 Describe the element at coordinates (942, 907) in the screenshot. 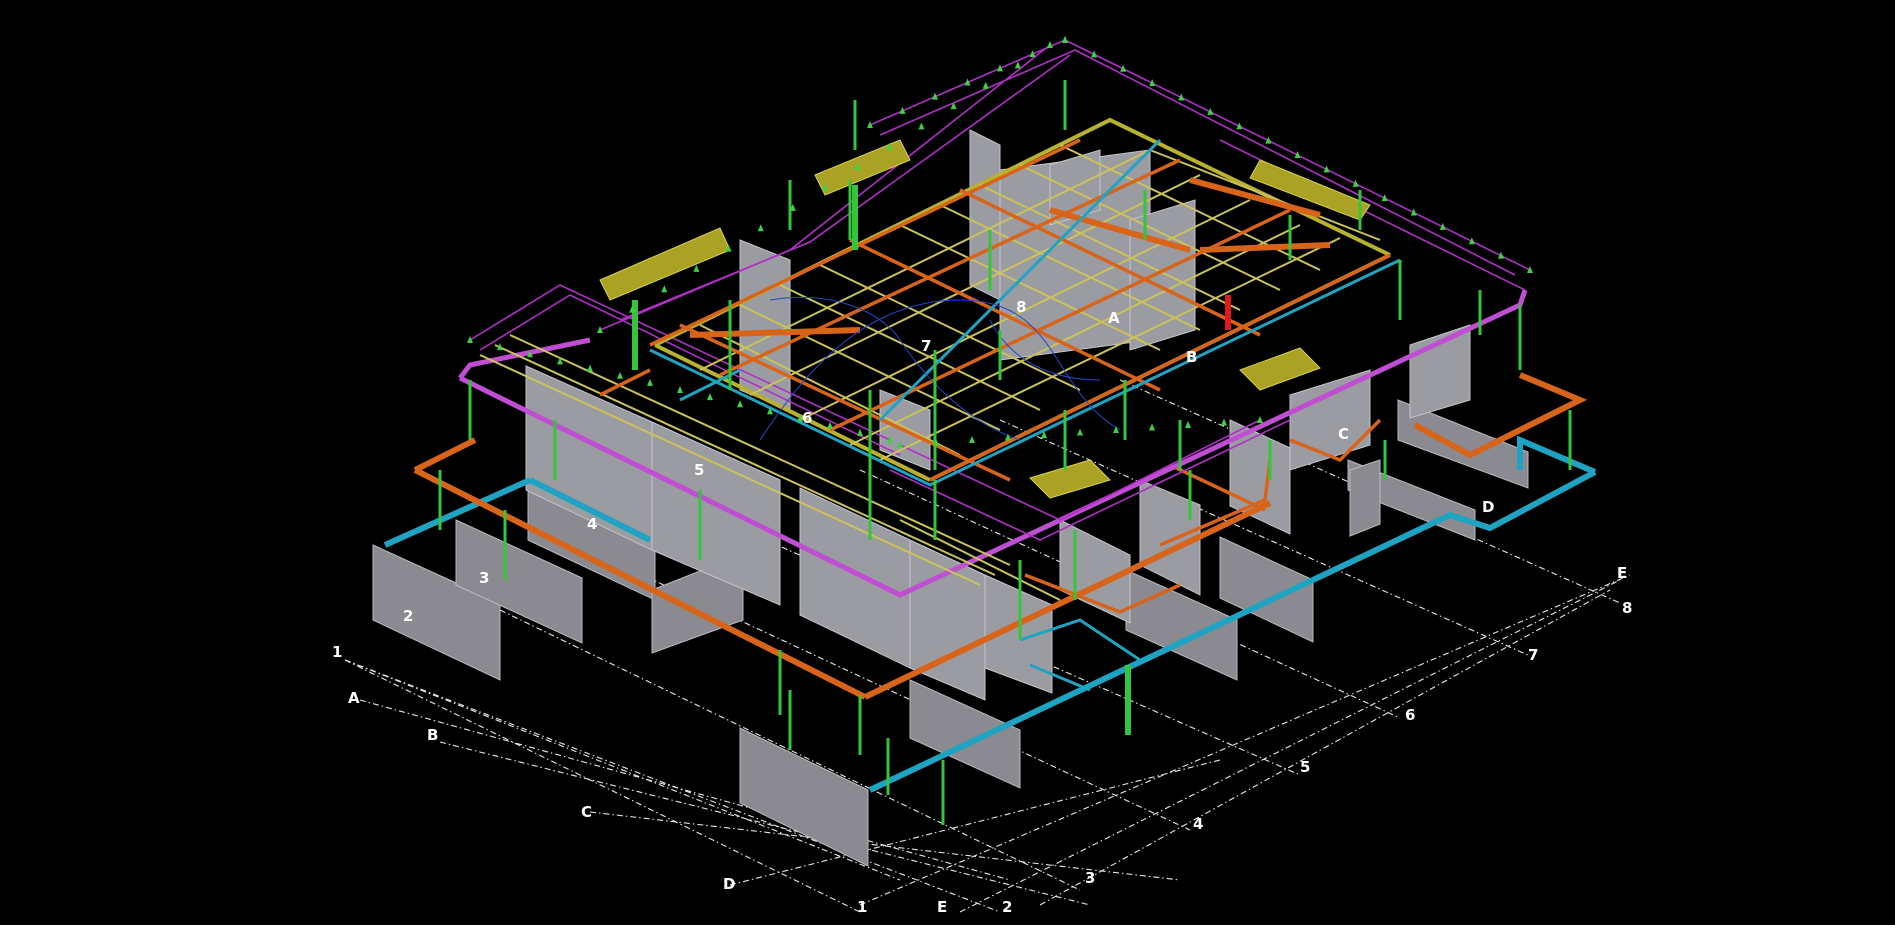

I see `grid-label-front-letters: E` at that location.